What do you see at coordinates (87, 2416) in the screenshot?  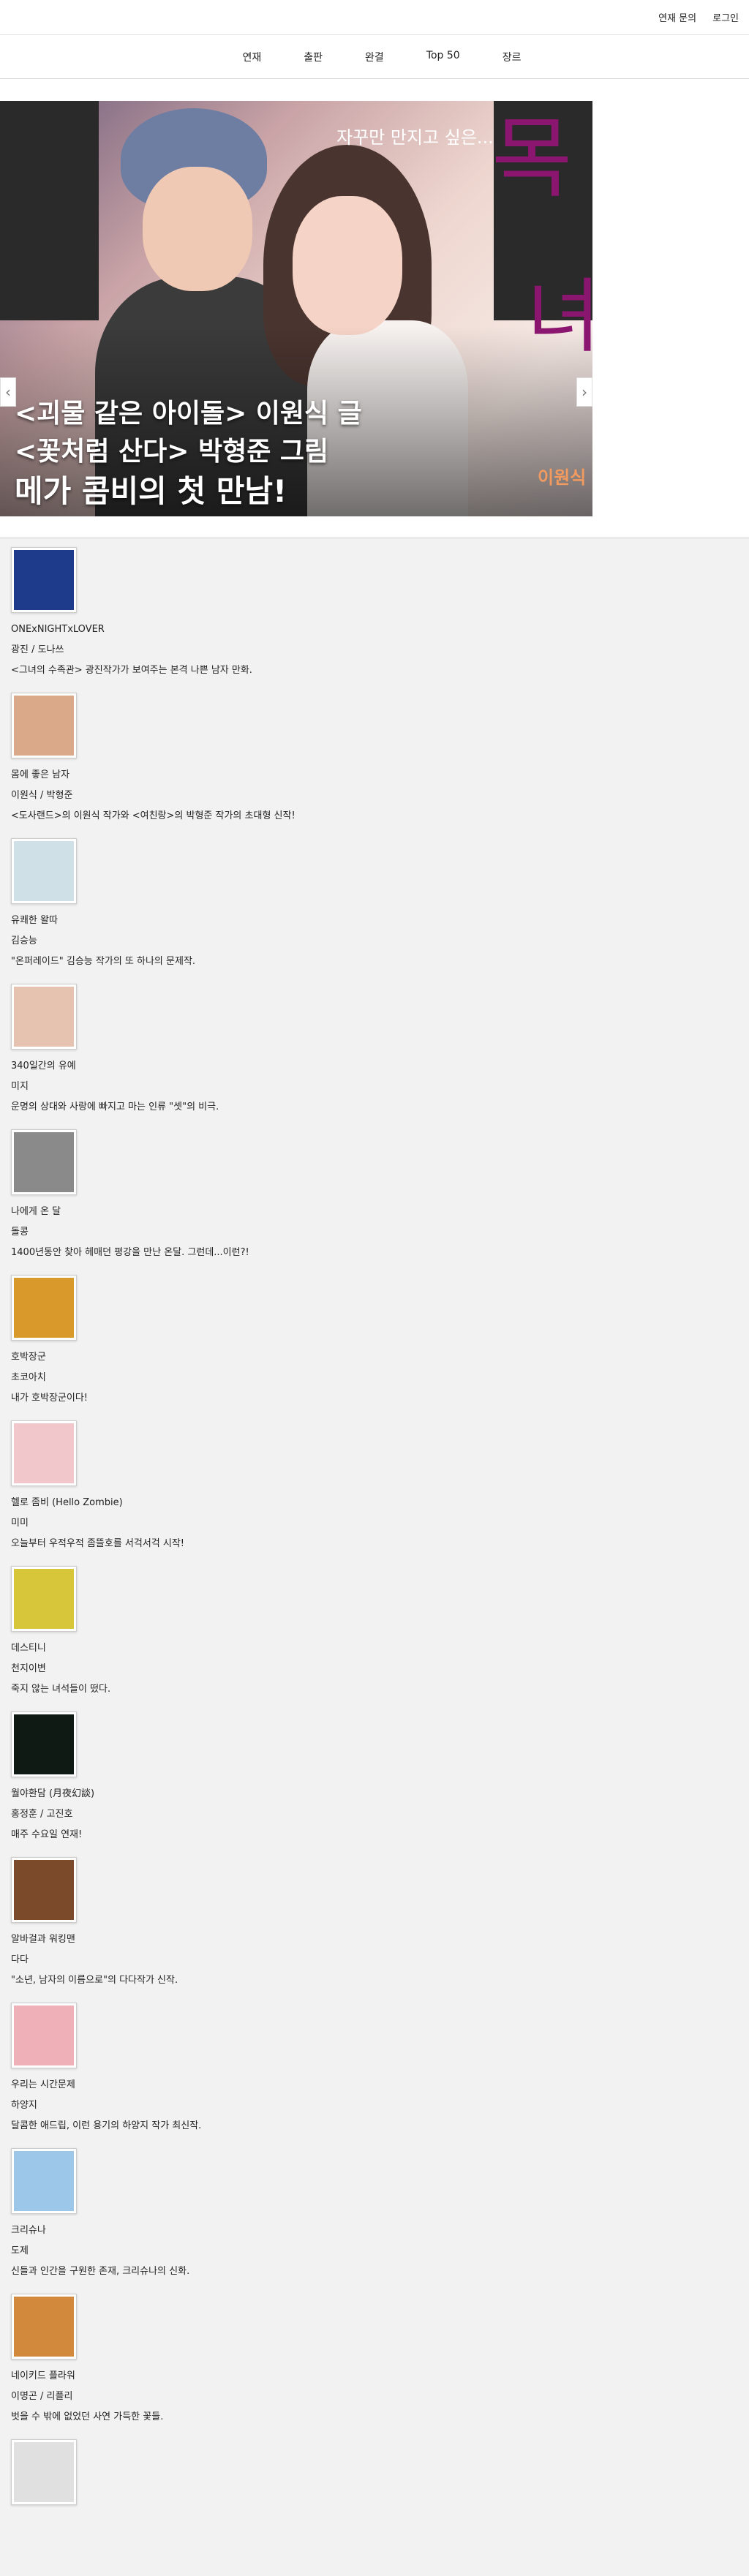 I see `comic-description: 벗을 수 밖에 없었던 사연 가득한 꽃들.` at bounding box center [87, 2416].